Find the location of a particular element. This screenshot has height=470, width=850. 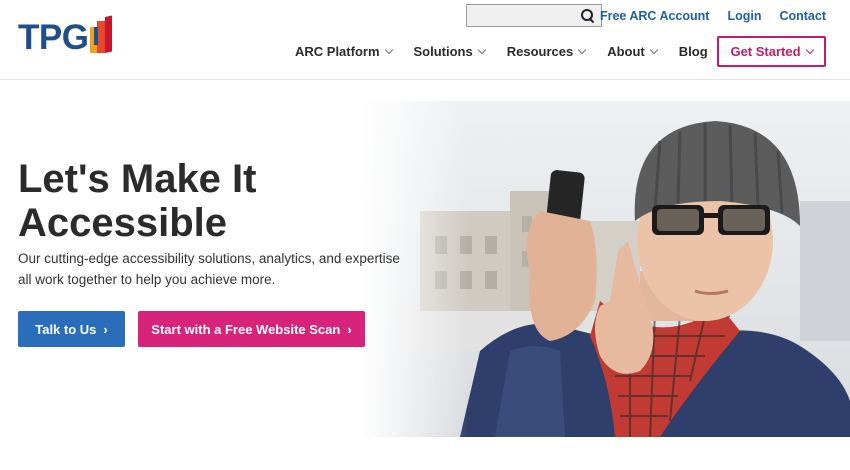

free-arc-account-link: Free ARC Account is located at coordinates (655, 16).